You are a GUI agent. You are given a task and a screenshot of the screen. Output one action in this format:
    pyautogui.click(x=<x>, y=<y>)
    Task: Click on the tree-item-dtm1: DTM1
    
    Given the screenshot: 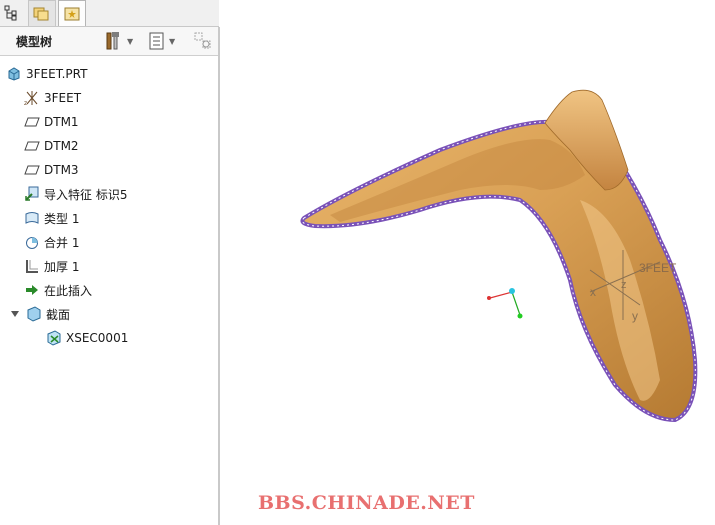 What is the action you would take?
    pyautogui.click(x=51, y=122)
    